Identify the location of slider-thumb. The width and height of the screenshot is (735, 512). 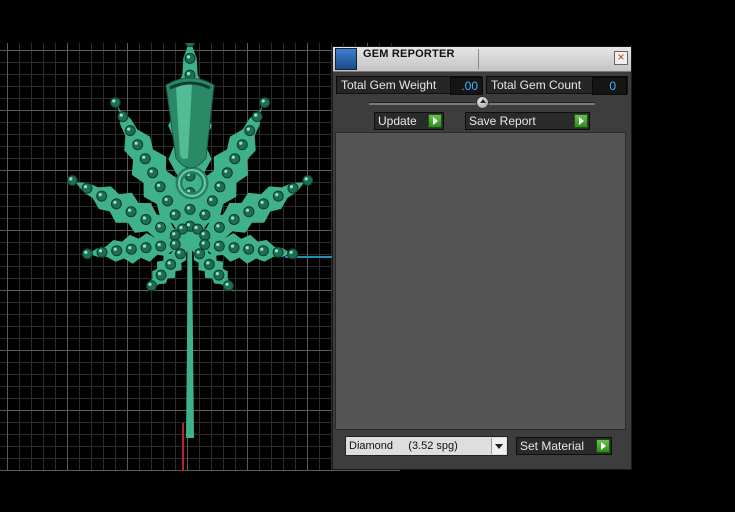
(482, 102).